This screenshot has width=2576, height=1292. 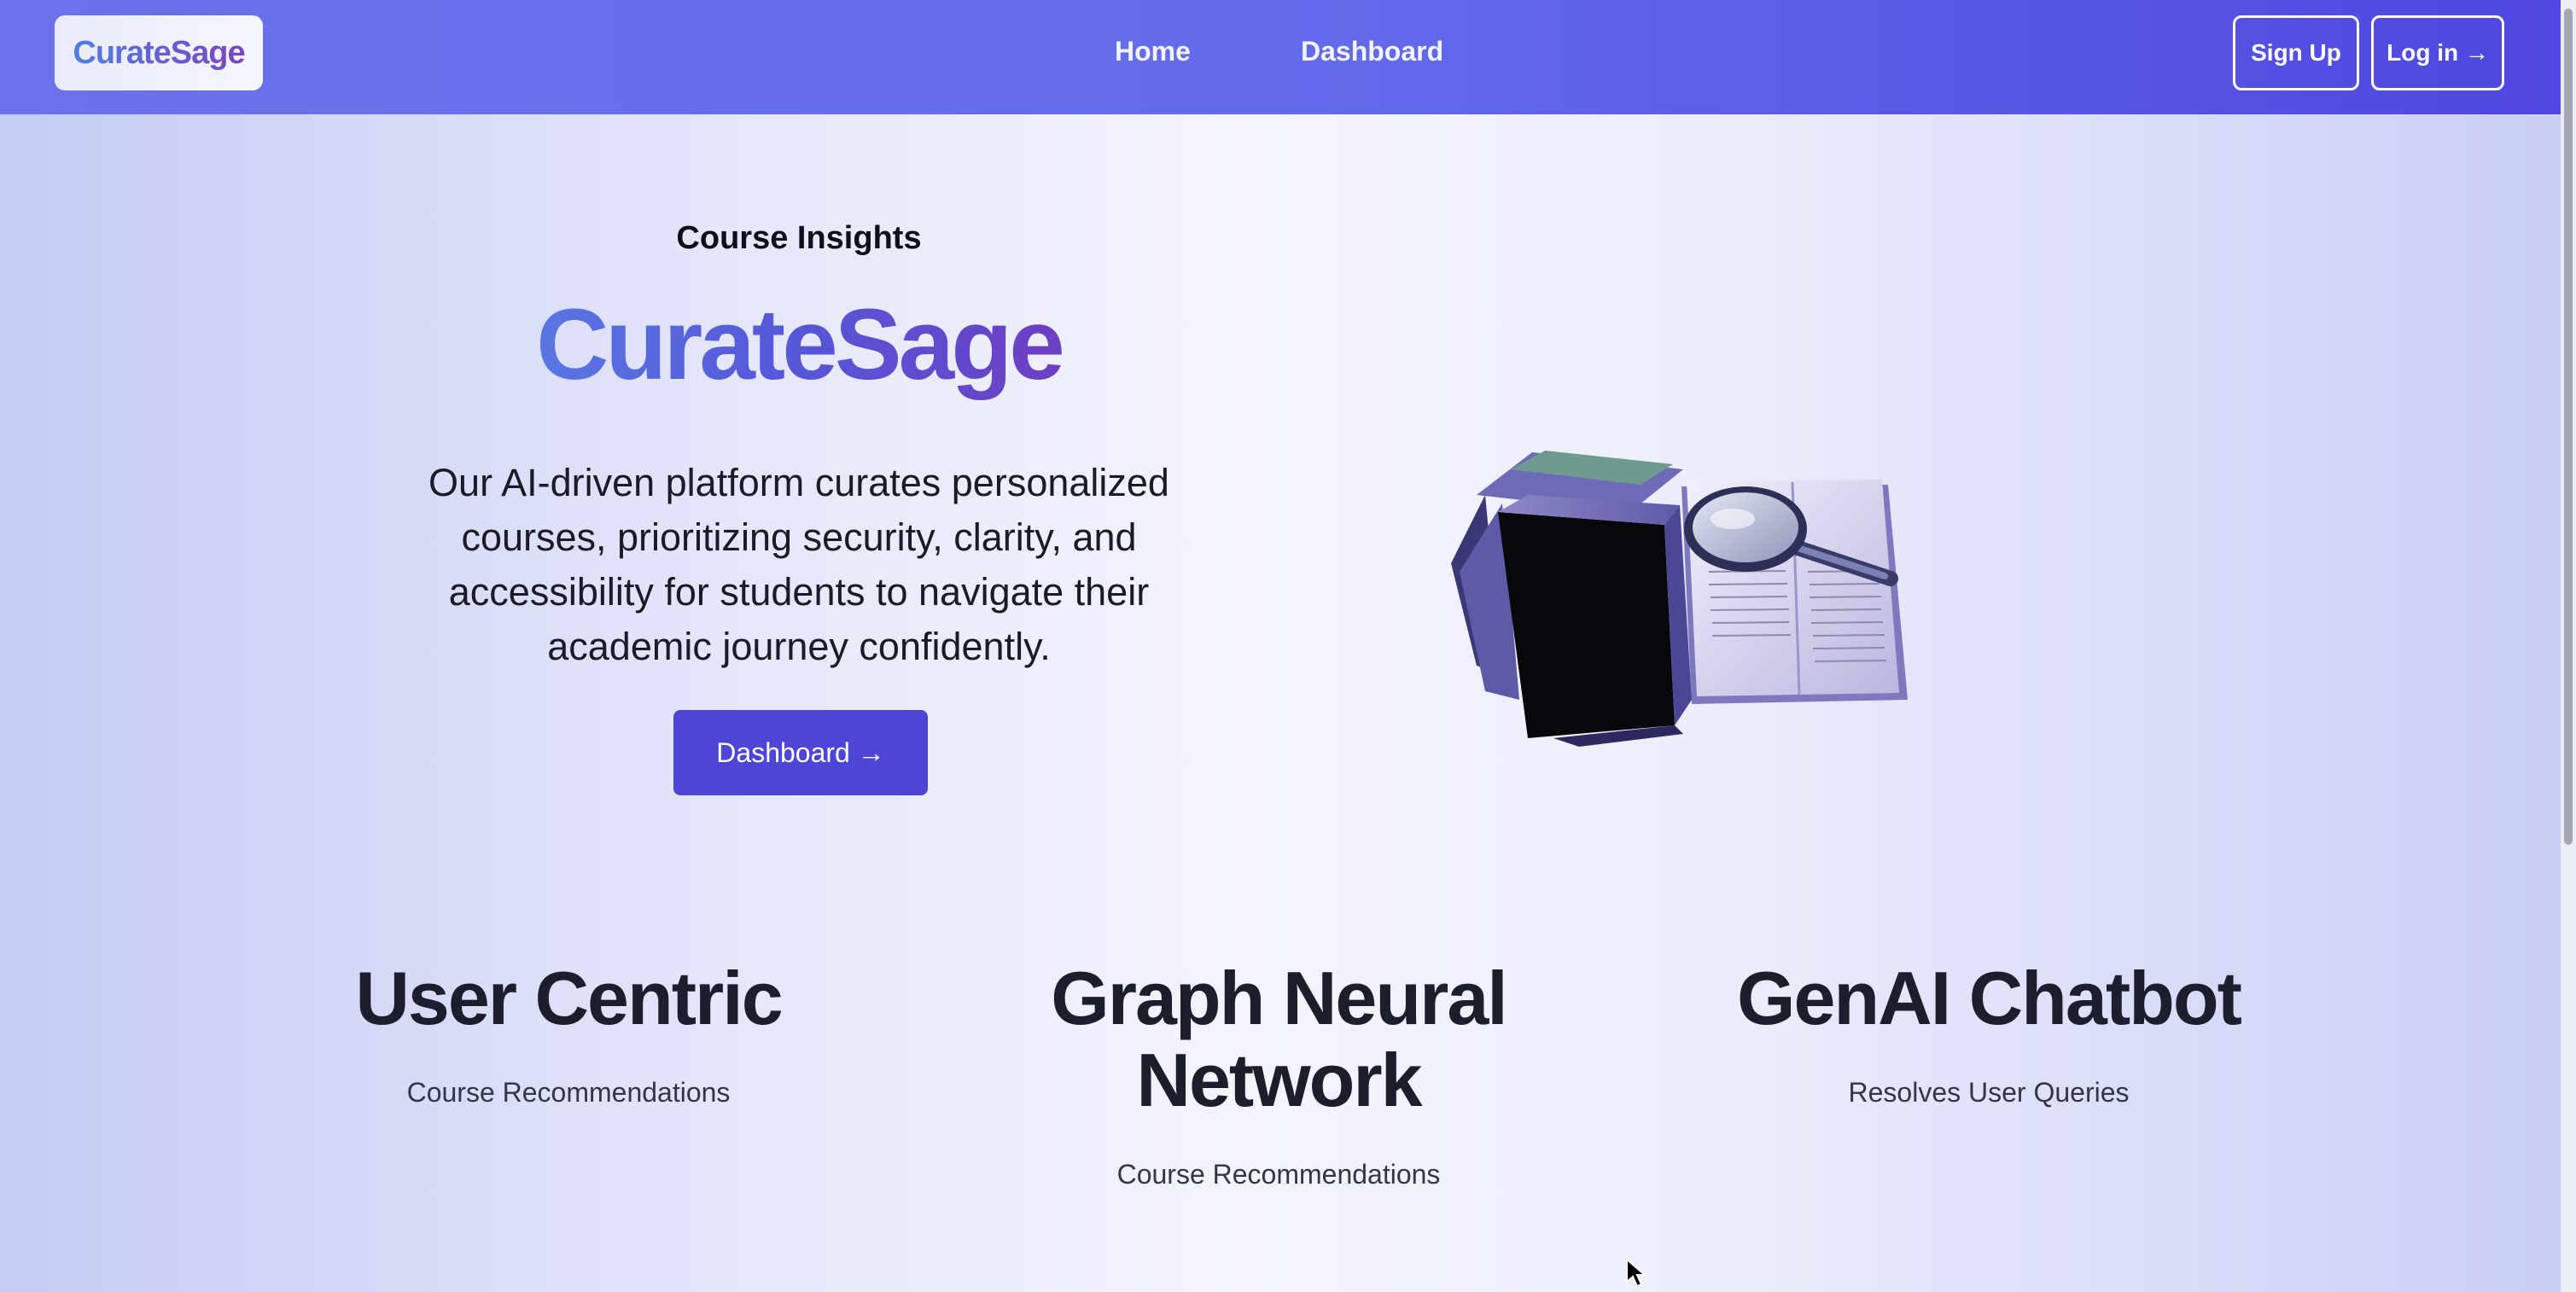 What do you see at coordinates (800, 752) in the screenshot?
I see `dashboard-cta-button: Dashboard →` at bounding box center [800, 752].